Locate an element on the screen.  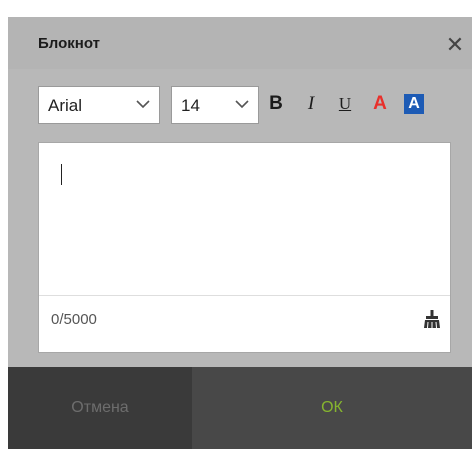
ok-button: ОК is located at coordinates (332, 408).